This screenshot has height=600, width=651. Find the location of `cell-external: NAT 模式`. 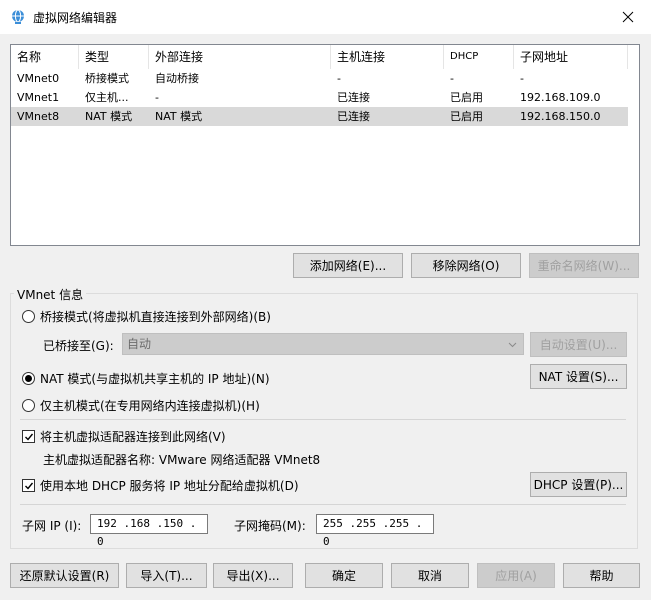

cell-external: NAT 模式 is located at coordinates (240, 116).